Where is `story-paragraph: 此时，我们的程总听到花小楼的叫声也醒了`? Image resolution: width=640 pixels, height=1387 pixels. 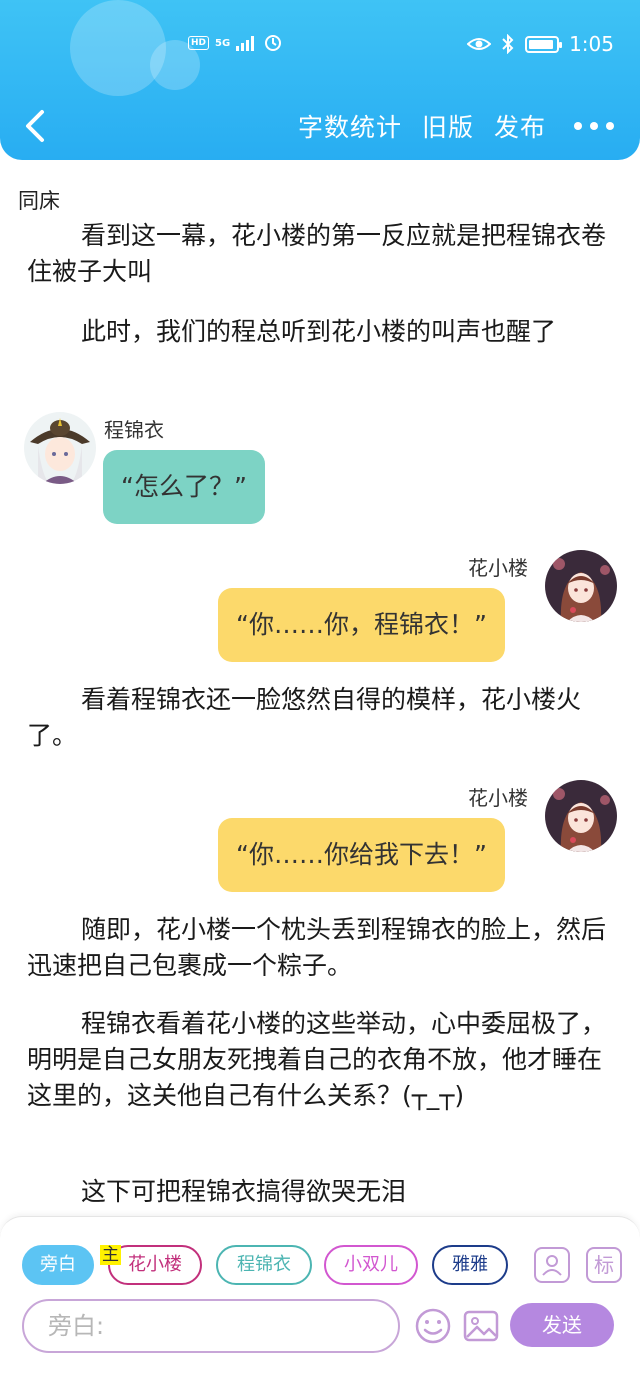
story-paragraph: 此时，我们的程总听到花小楼的叫声也醒了 is located at coordinates (319, 331).